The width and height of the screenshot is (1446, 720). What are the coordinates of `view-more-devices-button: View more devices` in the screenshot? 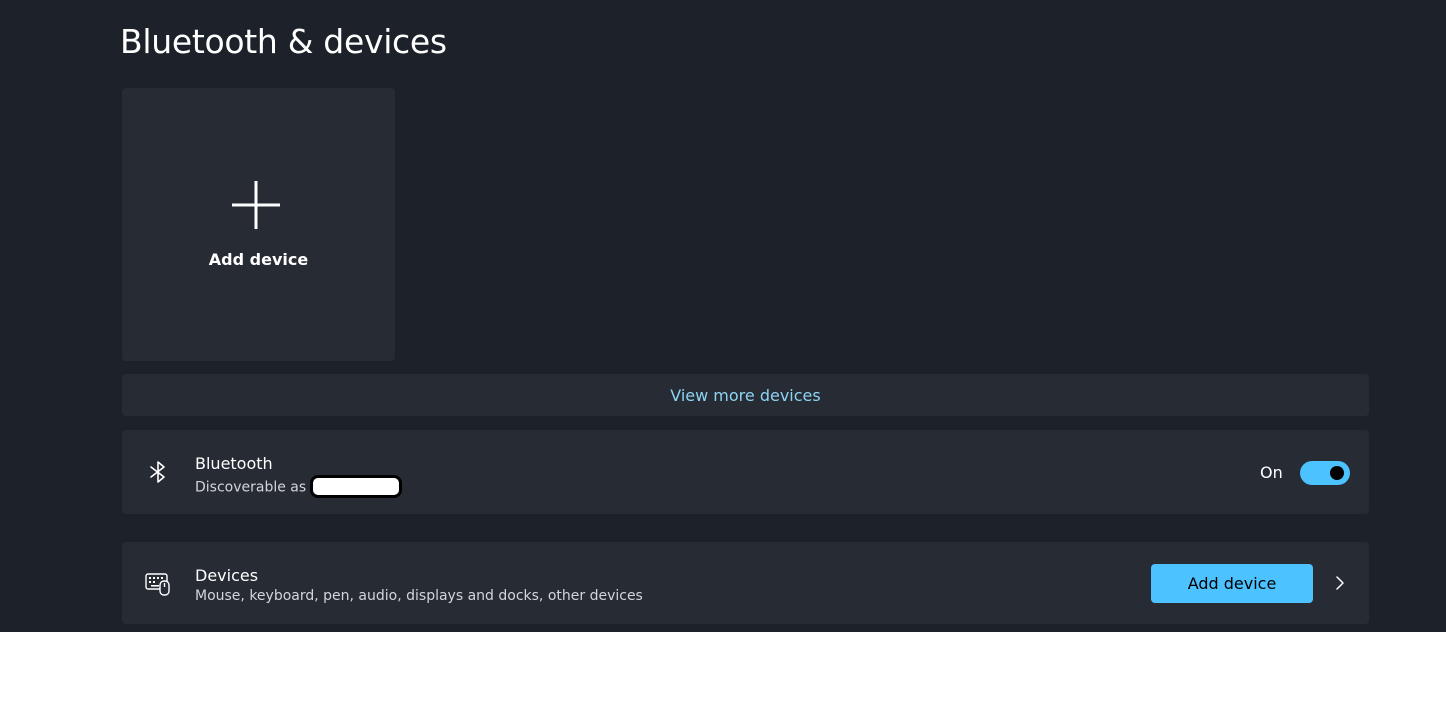 It's located at (745, 395).